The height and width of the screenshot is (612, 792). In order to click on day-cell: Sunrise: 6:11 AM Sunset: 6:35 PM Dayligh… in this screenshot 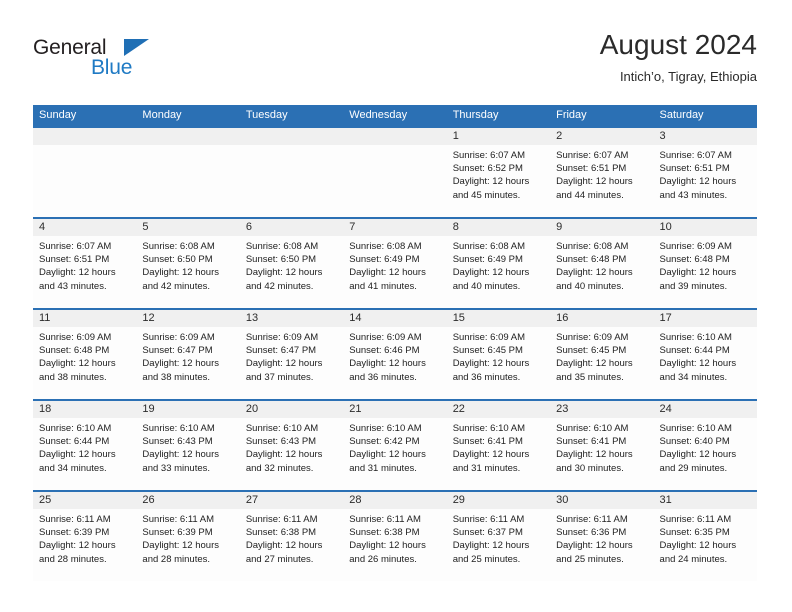, I will do `click(705, 545)`.